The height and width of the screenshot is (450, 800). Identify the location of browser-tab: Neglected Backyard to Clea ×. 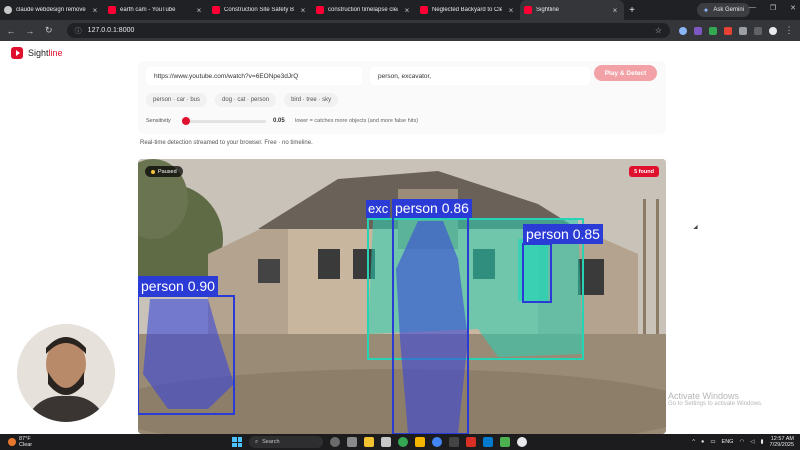
(468, 10).